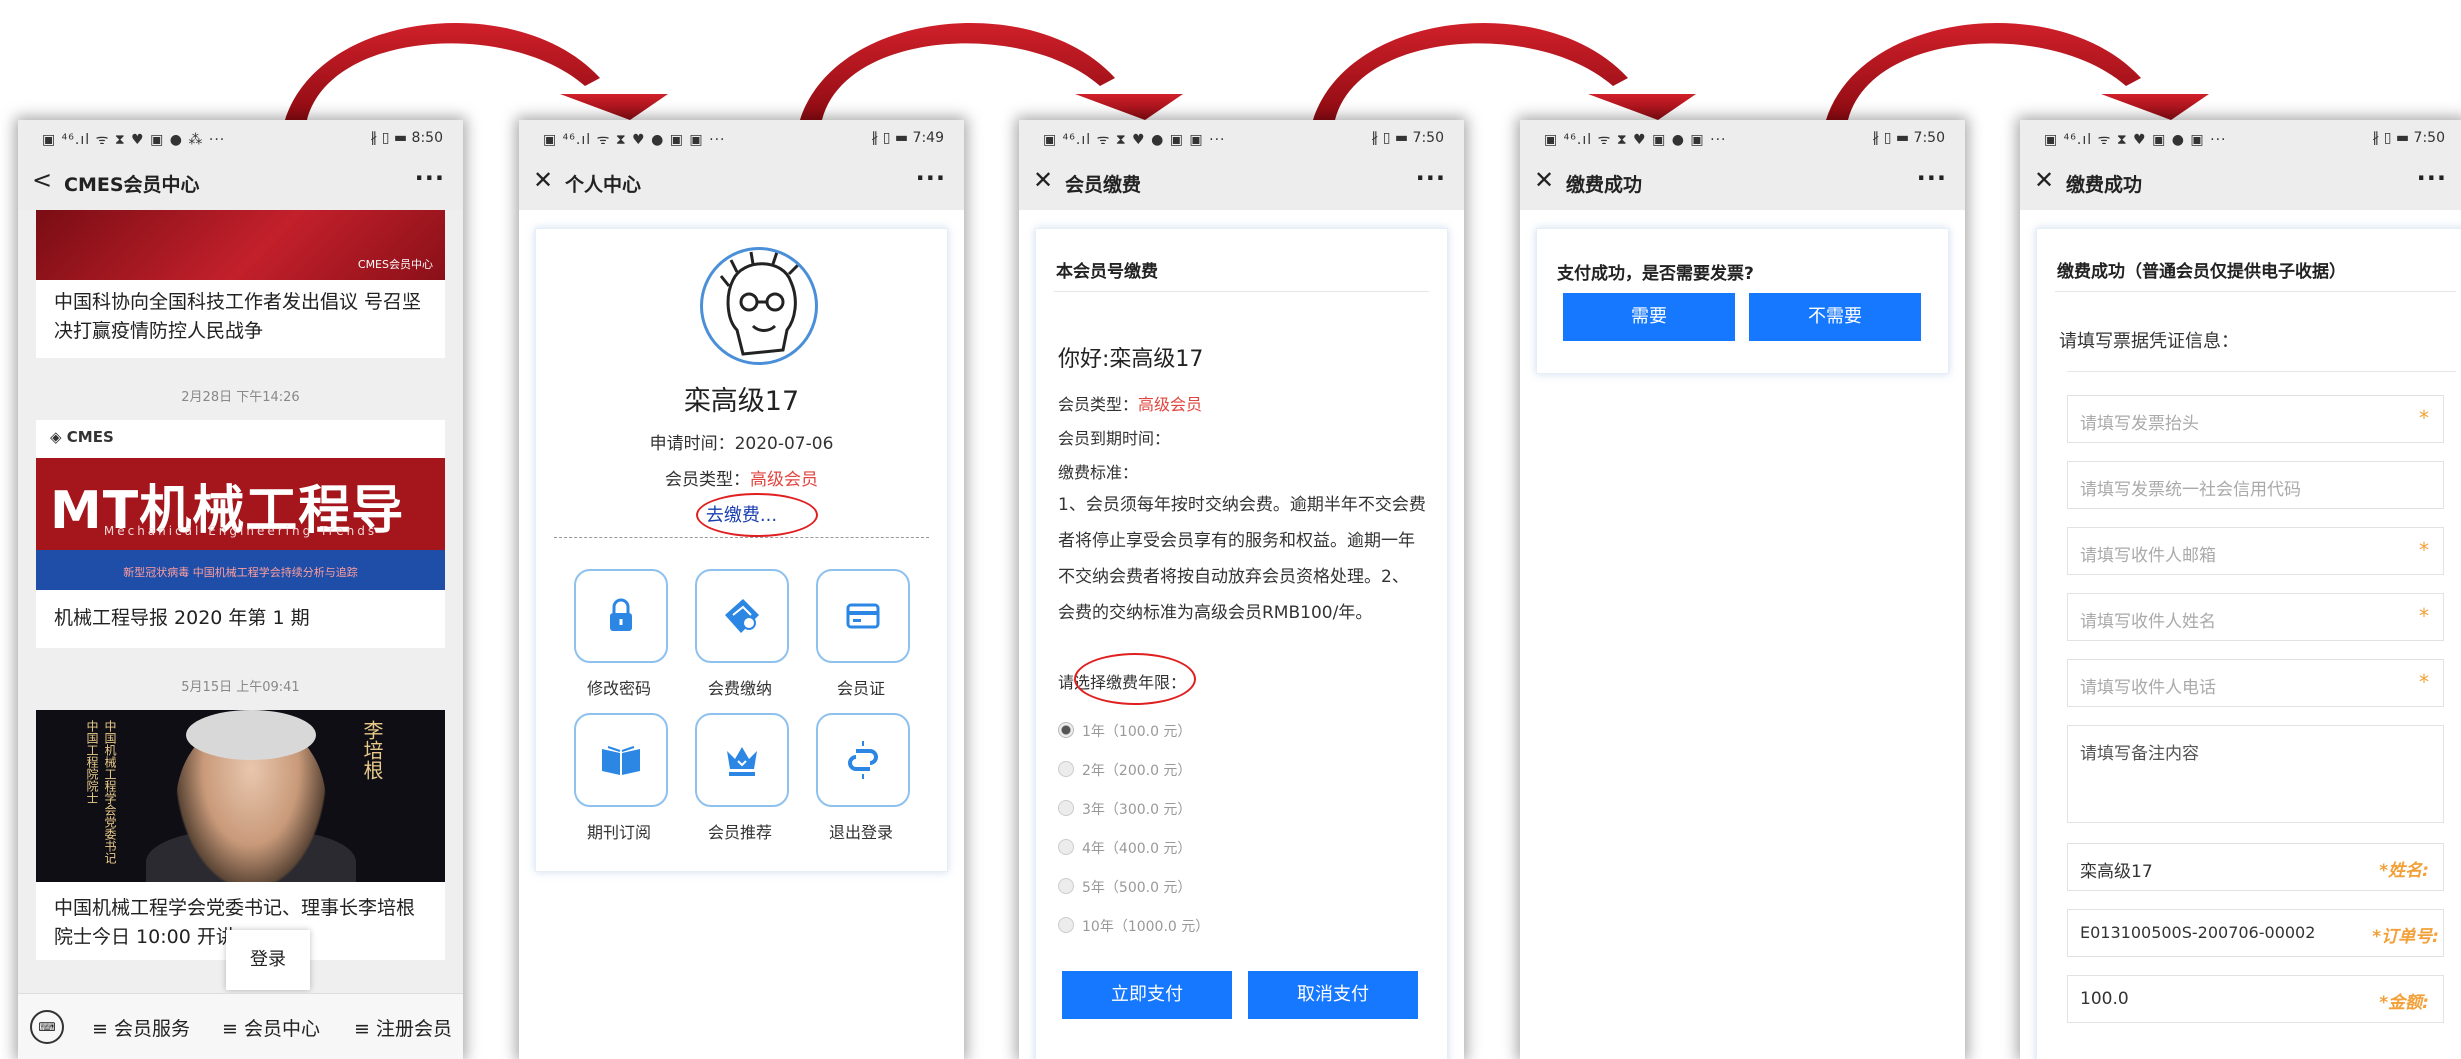  Describe the element at coordinates (2255, 999) in the screenshot. I see `amount-field: 100.0 *金额:` at that location.